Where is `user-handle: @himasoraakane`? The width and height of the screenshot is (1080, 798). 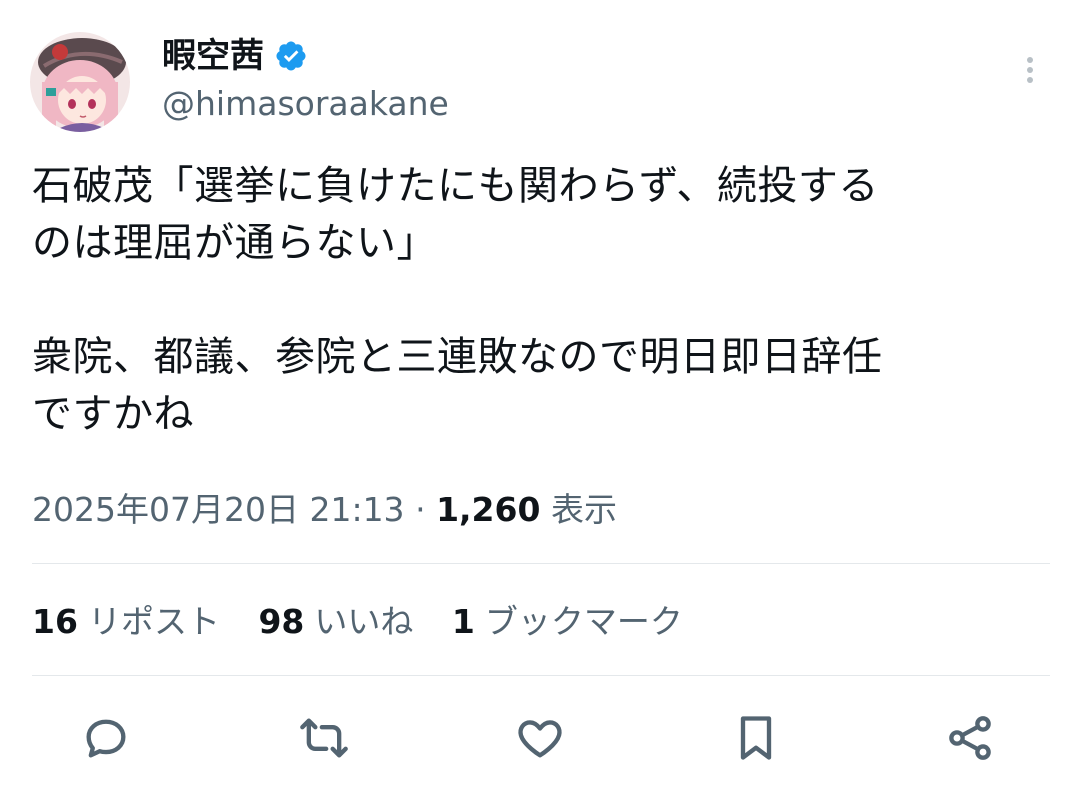 user-handle: @himasoraakane is located at coordinates (305, 104).